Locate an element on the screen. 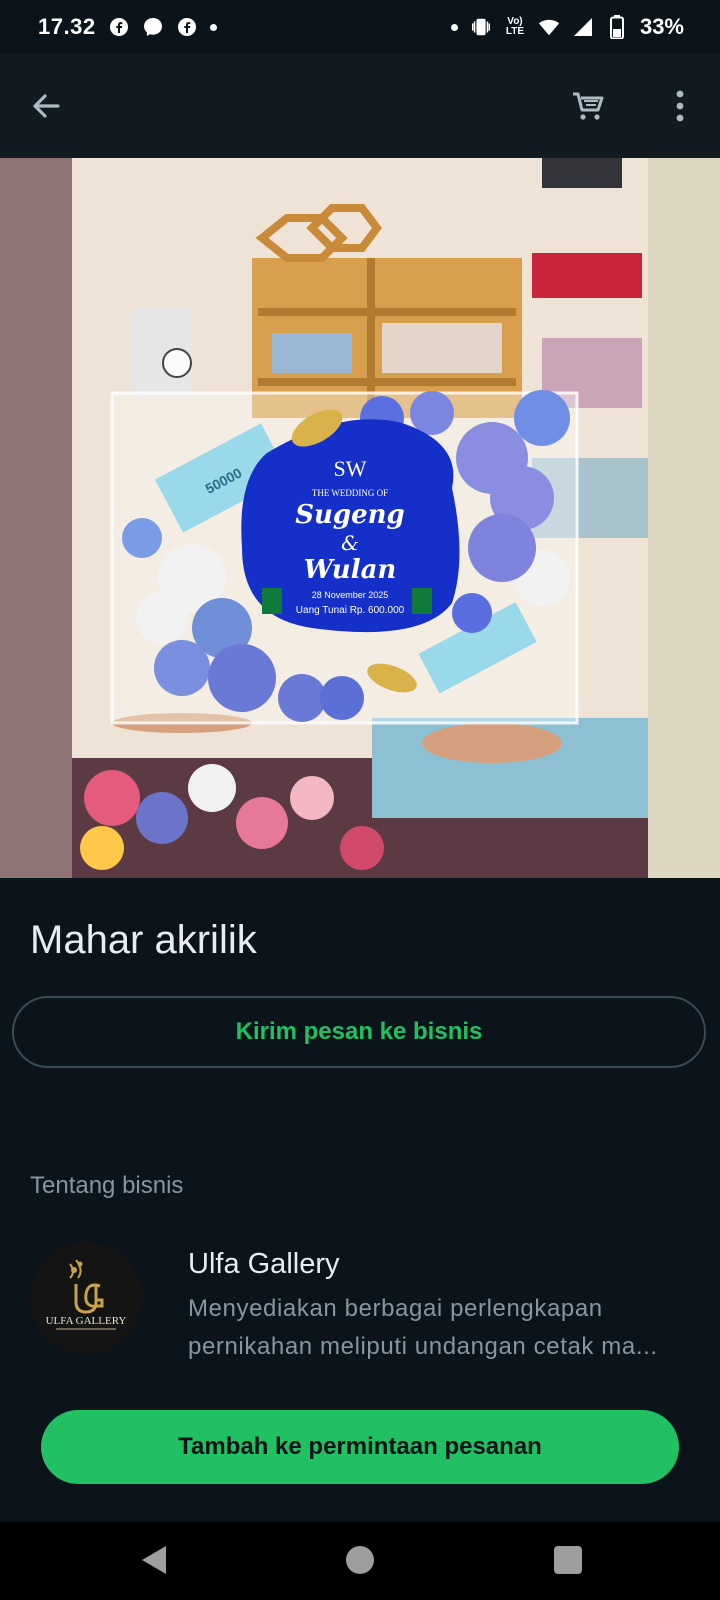 The image size is (720, 1600). name1-text: Sugeng is located at coordinates (349, 515).